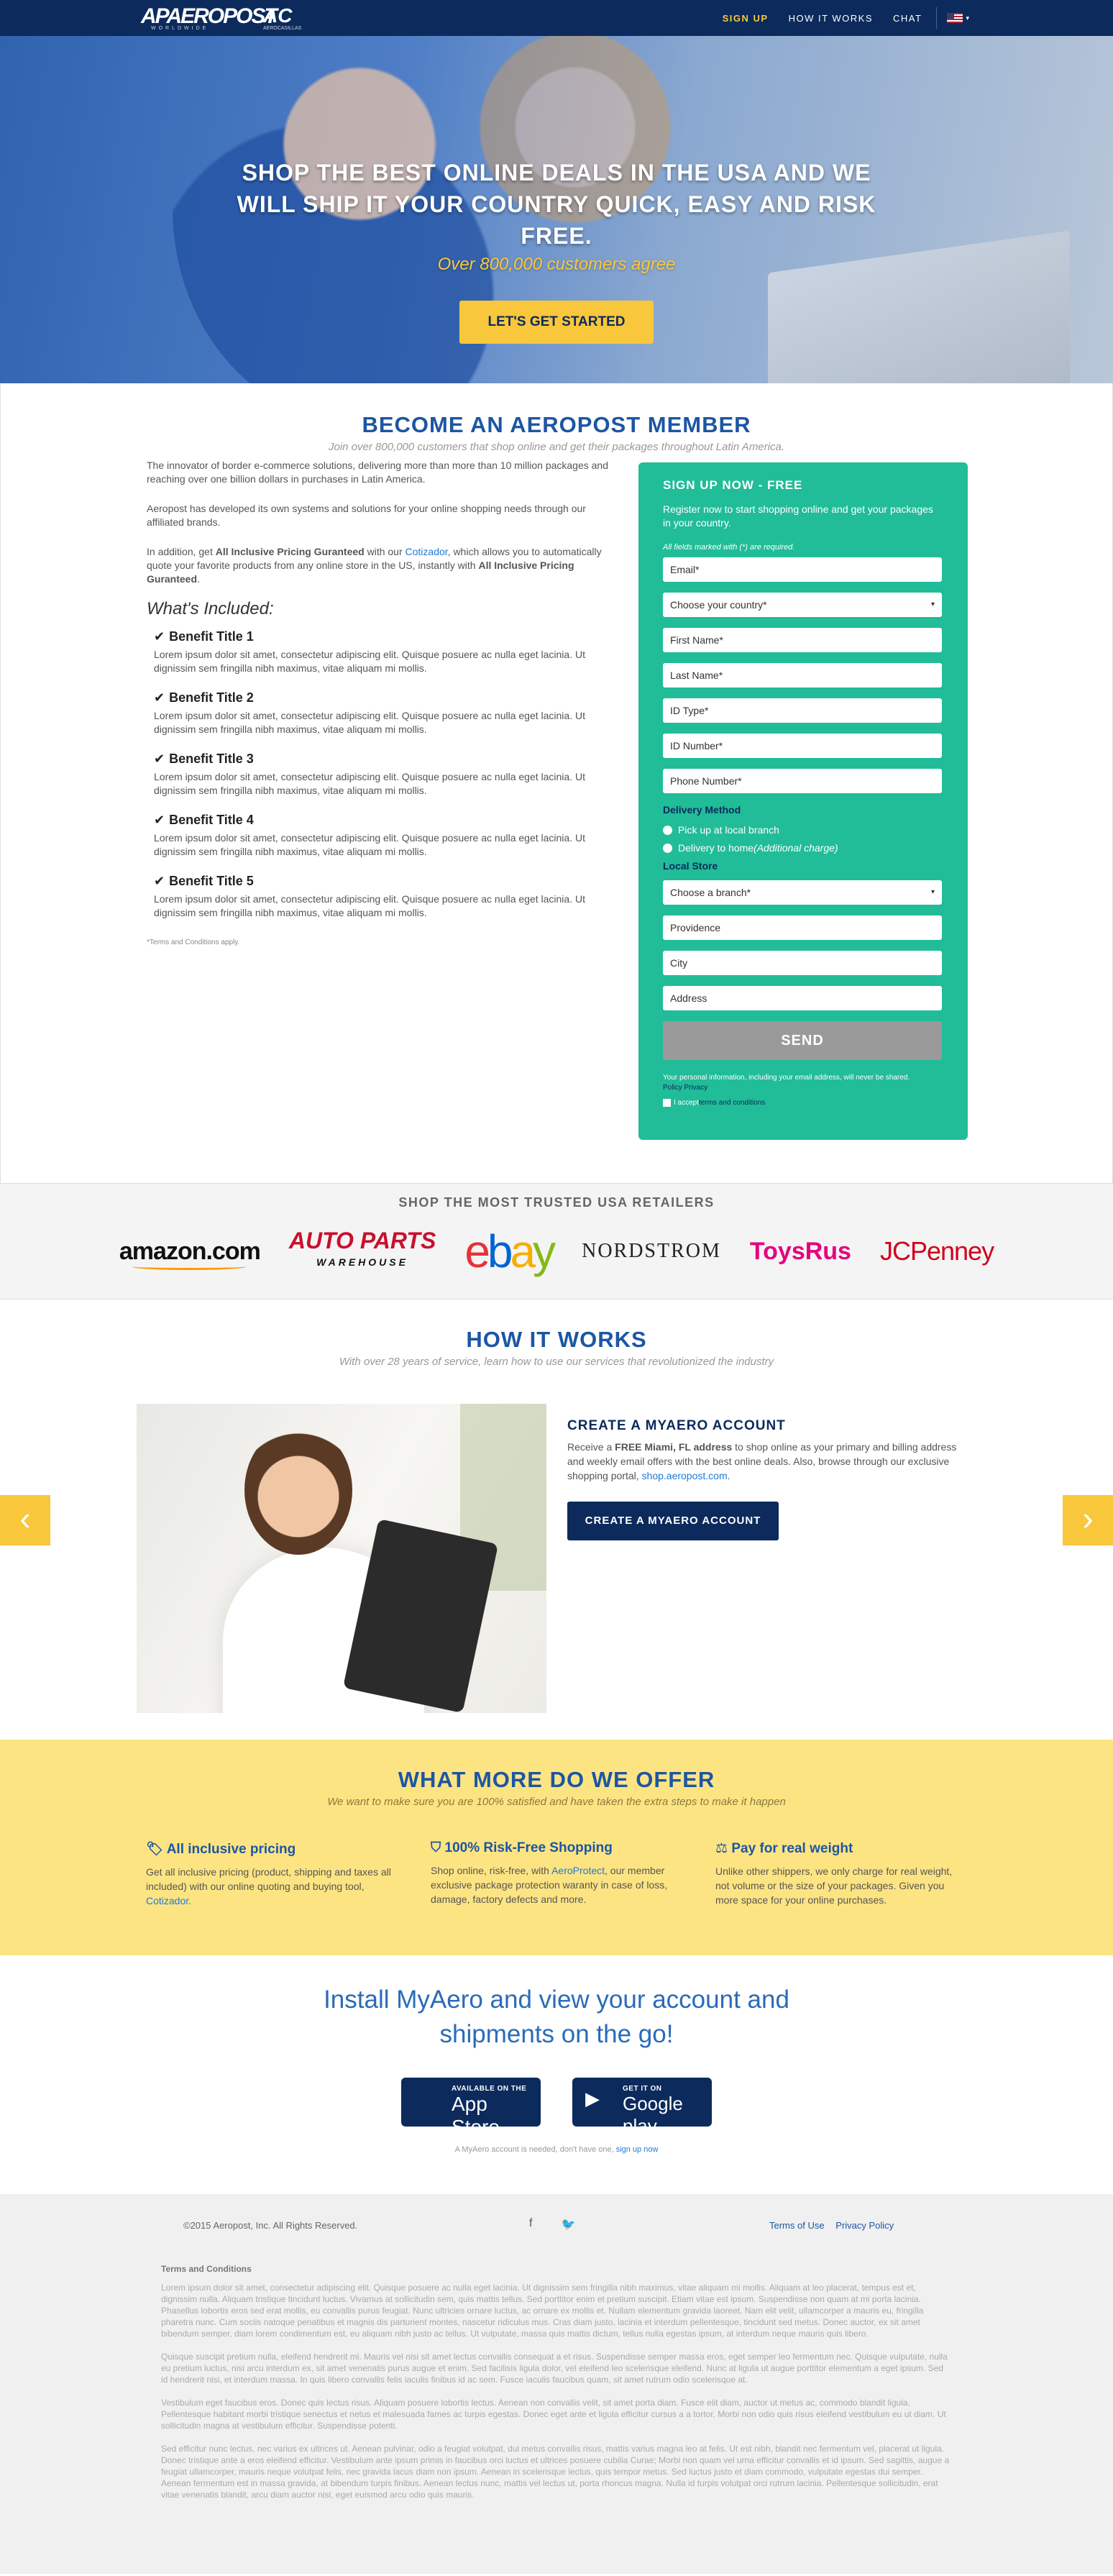  I want to click on ebay-logo: ebay, so click(510, 1251).